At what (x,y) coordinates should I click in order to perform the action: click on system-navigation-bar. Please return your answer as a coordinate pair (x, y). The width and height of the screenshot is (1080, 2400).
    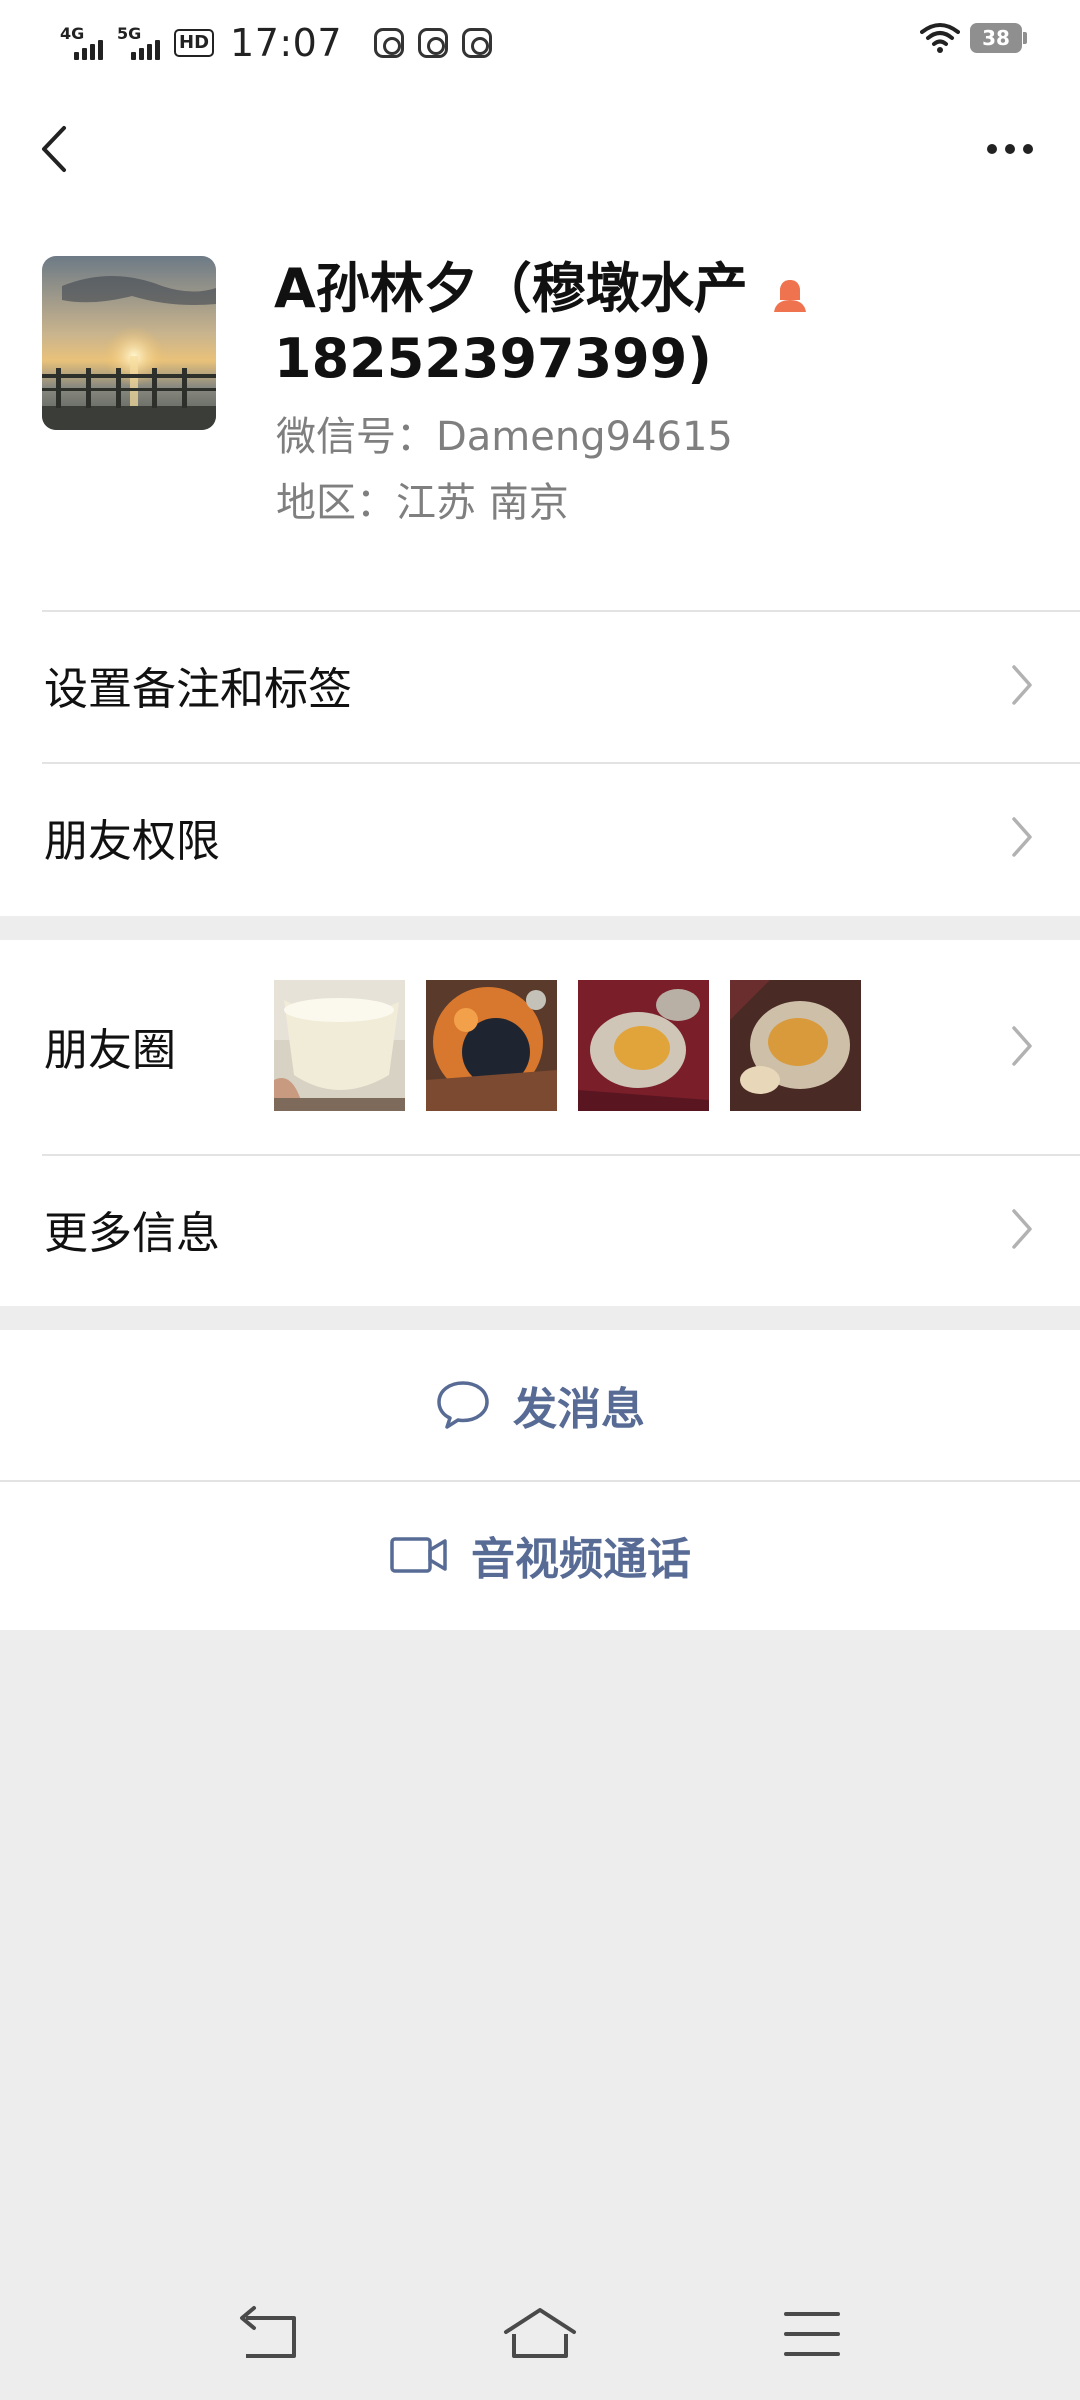
    Looking at the image, I should click on (540, 2340).